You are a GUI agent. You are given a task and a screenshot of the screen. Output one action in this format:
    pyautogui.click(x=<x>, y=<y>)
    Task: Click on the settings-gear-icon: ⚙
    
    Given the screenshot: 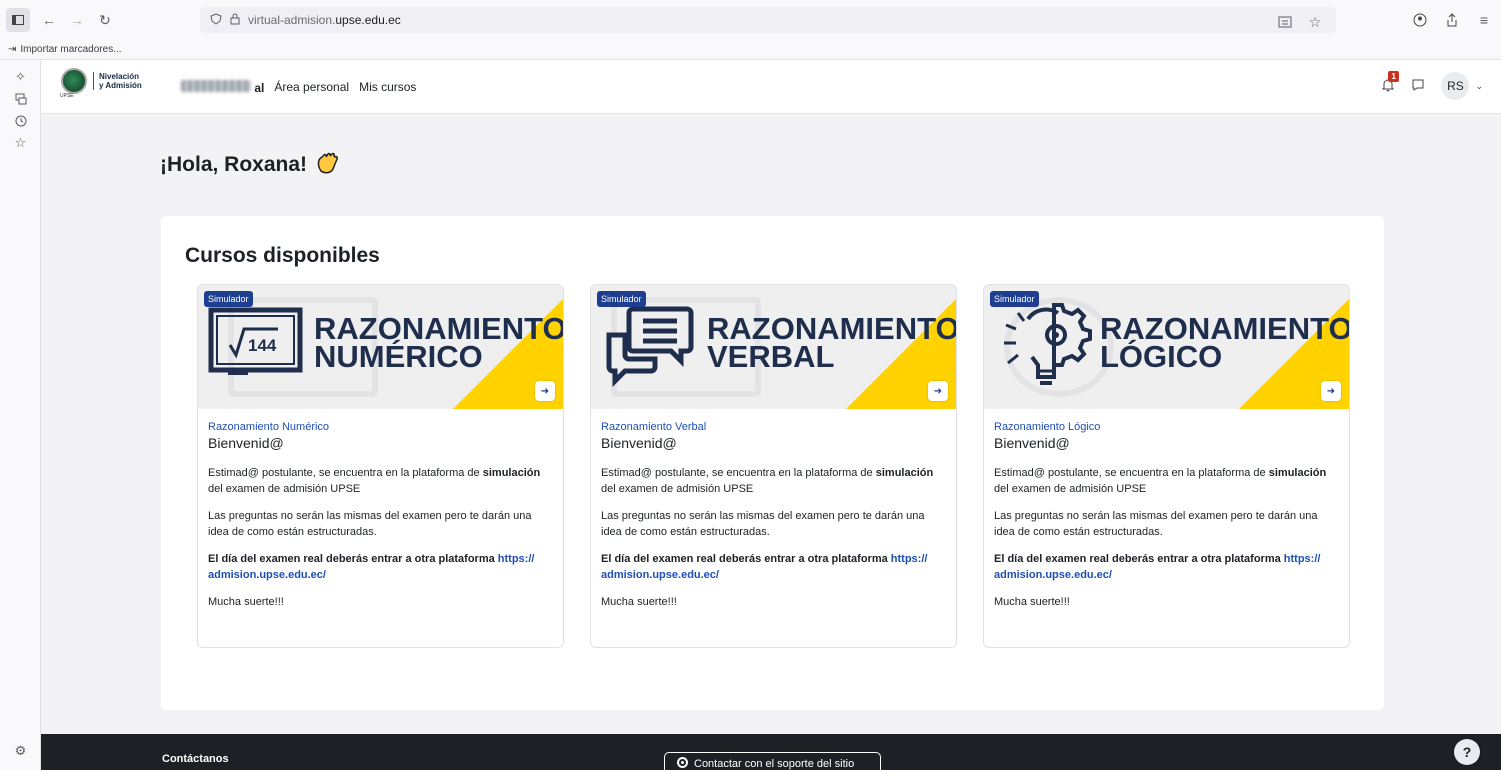 What is the action you would take?
    pyautogui.click(x=20, y=751)
    